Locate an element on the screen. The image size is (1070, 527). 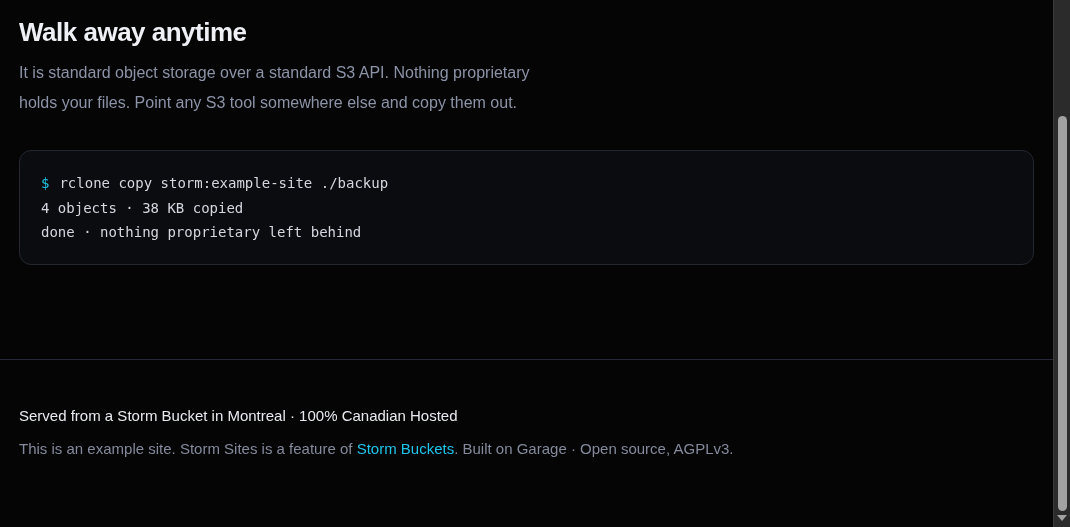
section-heading: Walk away anytime is located at coordinates (133, 33).